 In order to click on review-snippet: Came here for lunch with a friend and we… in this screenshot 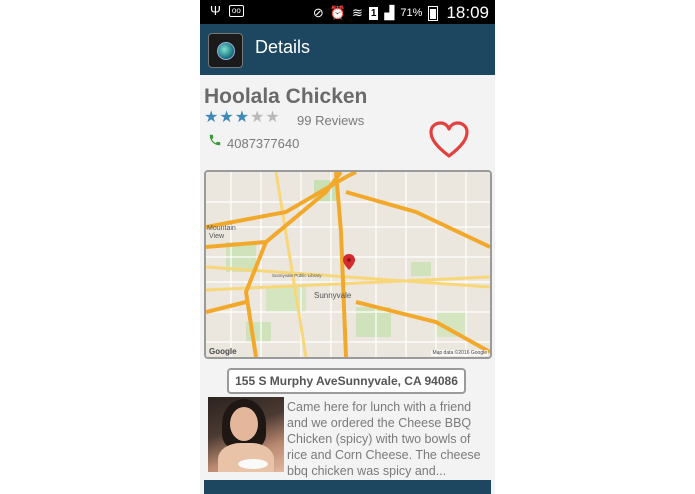, I will do `click(387, 439)`.